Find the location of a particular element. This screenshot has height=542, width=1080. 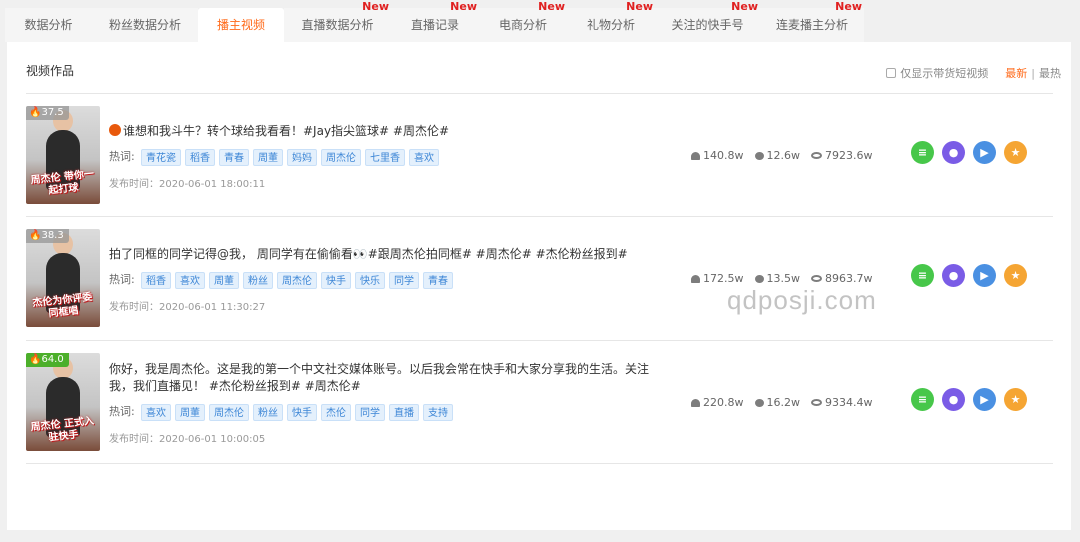

tab-anchor-videos: 播主视频 is located at coordinates (241, 25).